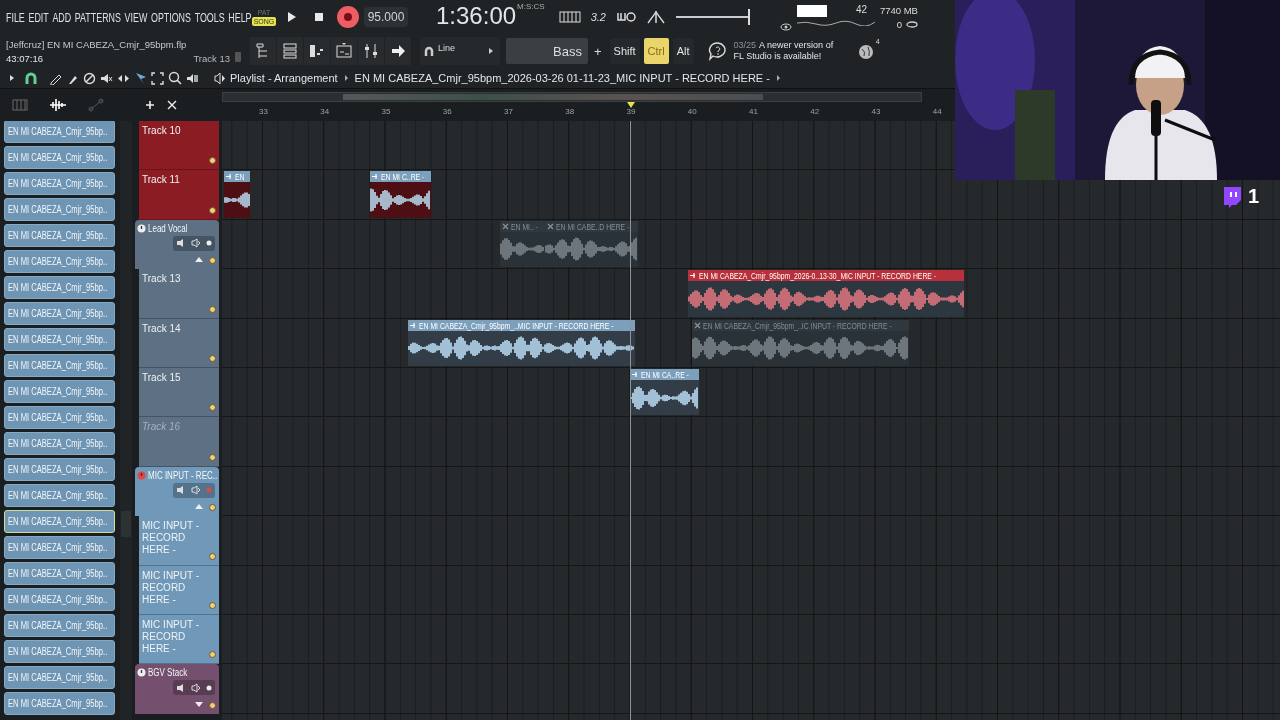 This screenshot has width=1280, height=720. What do you see at coordinates (209, 243) in the screenshot?
I see `record-arm-icon` at bounding box center [209, 243].